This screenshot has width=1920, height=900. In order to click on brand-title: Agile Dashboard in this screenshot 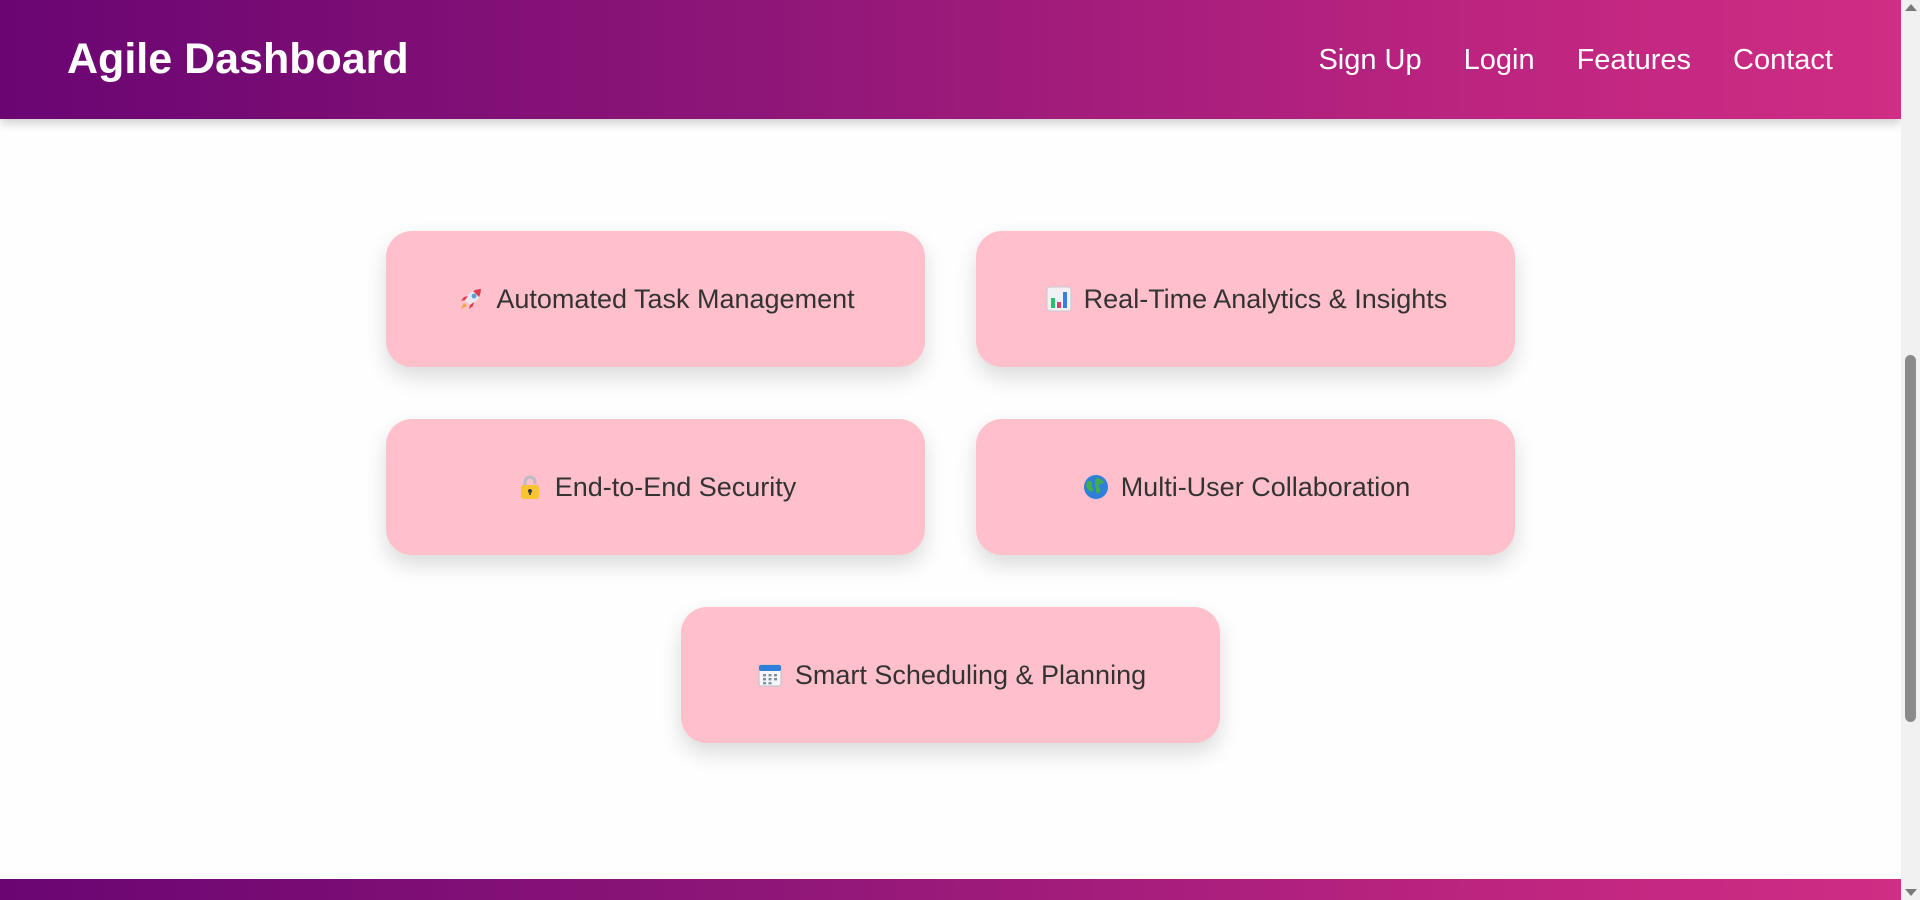, I will do `click(238, 59)`.